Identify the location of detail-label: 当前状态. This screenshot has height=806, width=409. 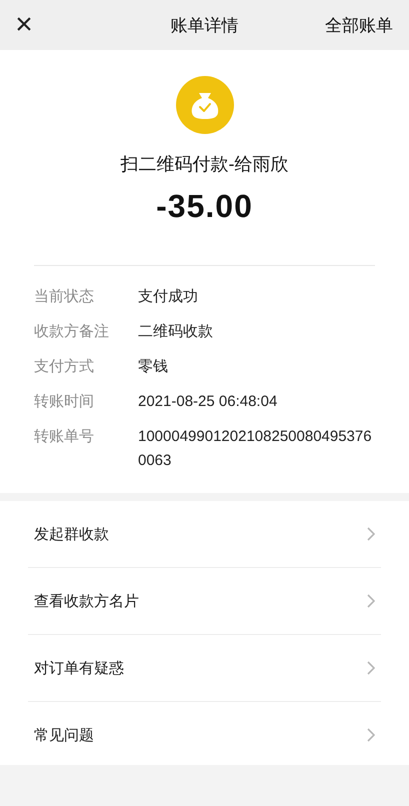
(64, 297).